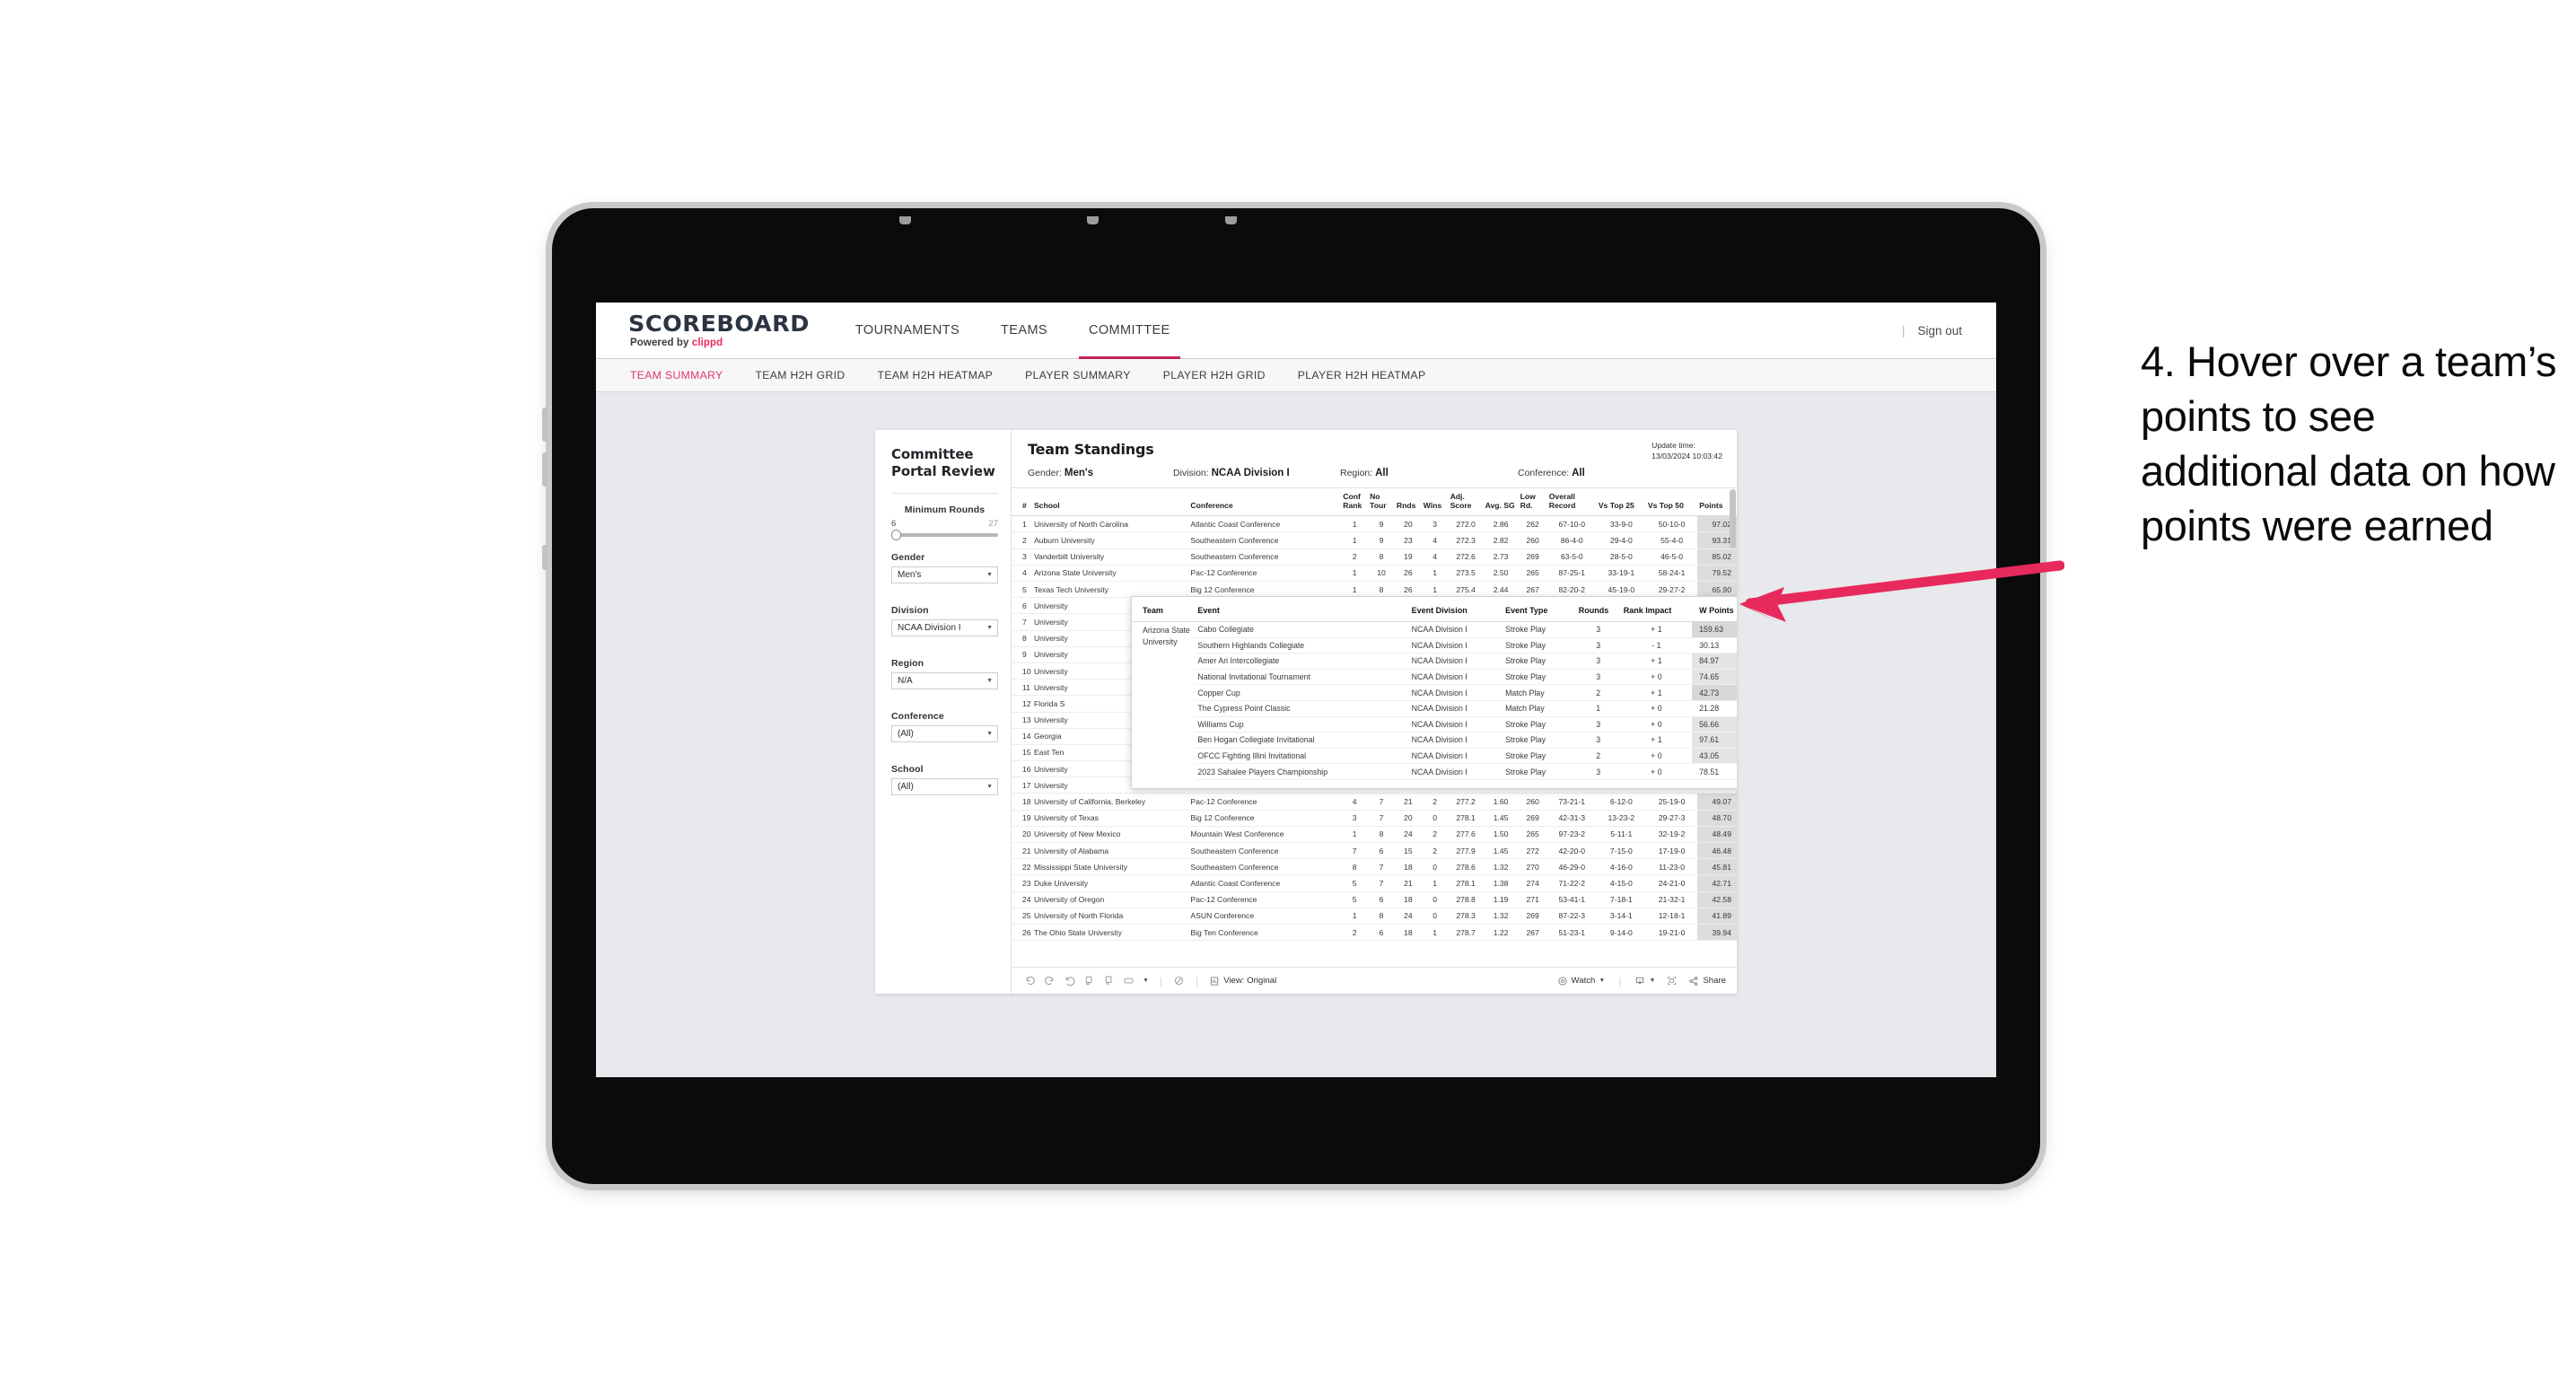 The width and height of the screenshot is (2576, 1386). Describe the element at coordinates (1435, 819) in the screenshot. I see `cell-wins: 0` at that location.